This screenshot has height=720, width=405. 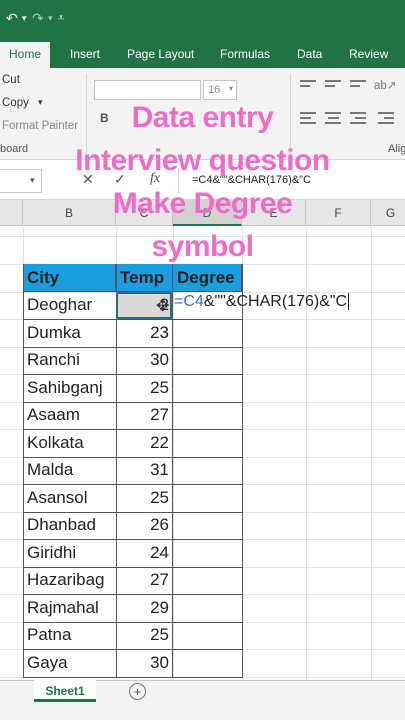 What do you see at coordinates (142, 333) in the screenshot?
I see `cell-temp: 23` at bounding box center [142, 333].